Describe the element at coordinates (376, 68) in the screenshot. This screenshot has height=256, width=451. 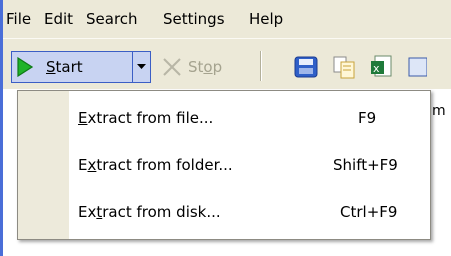
I see `svg-text: x` at that location.